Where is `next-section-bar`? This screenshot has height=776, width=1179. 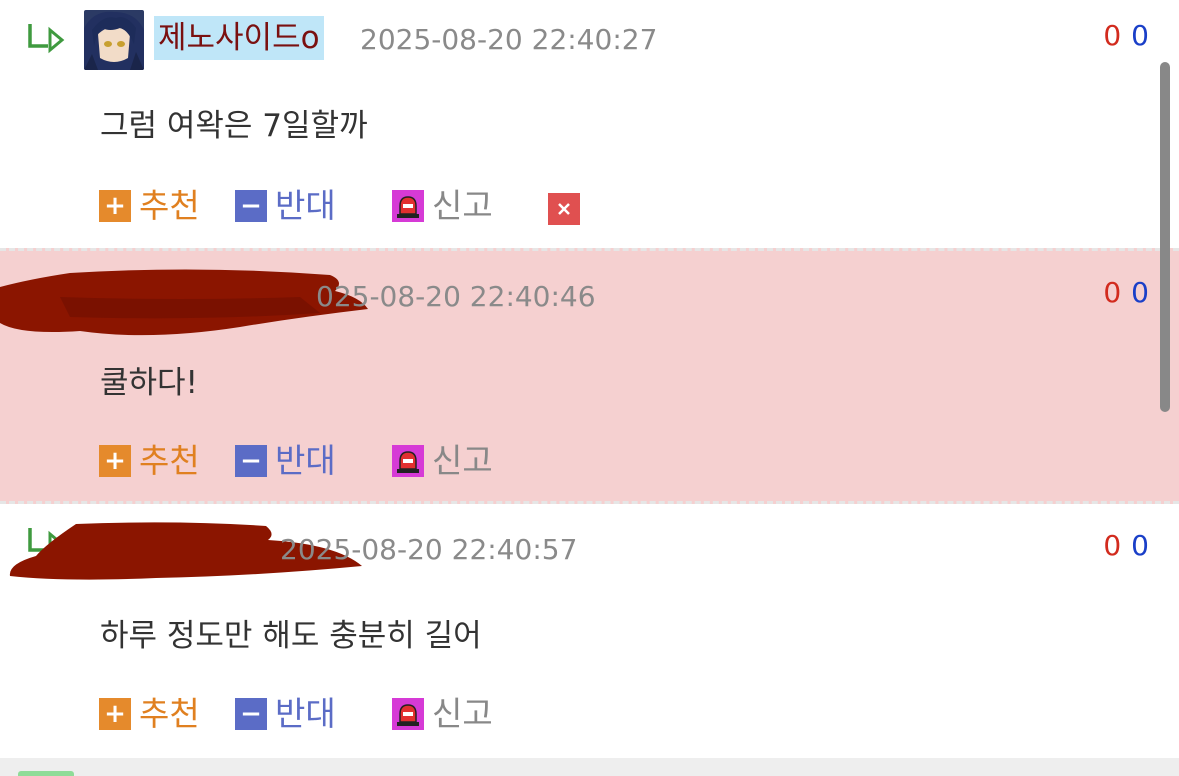 next-section-bar is located at coordinates (589, 767).